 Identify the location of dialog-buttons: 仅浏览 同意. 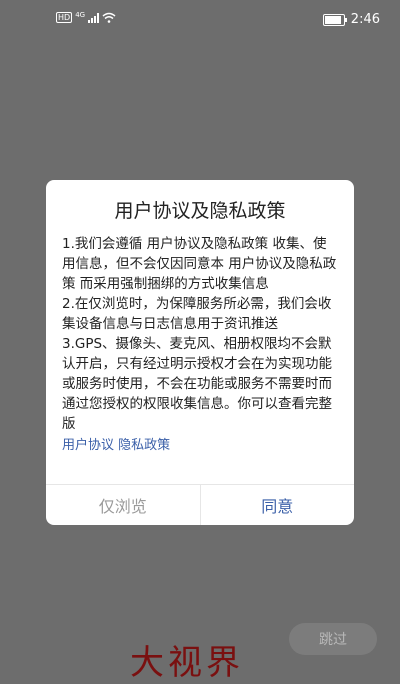
(200, 504).